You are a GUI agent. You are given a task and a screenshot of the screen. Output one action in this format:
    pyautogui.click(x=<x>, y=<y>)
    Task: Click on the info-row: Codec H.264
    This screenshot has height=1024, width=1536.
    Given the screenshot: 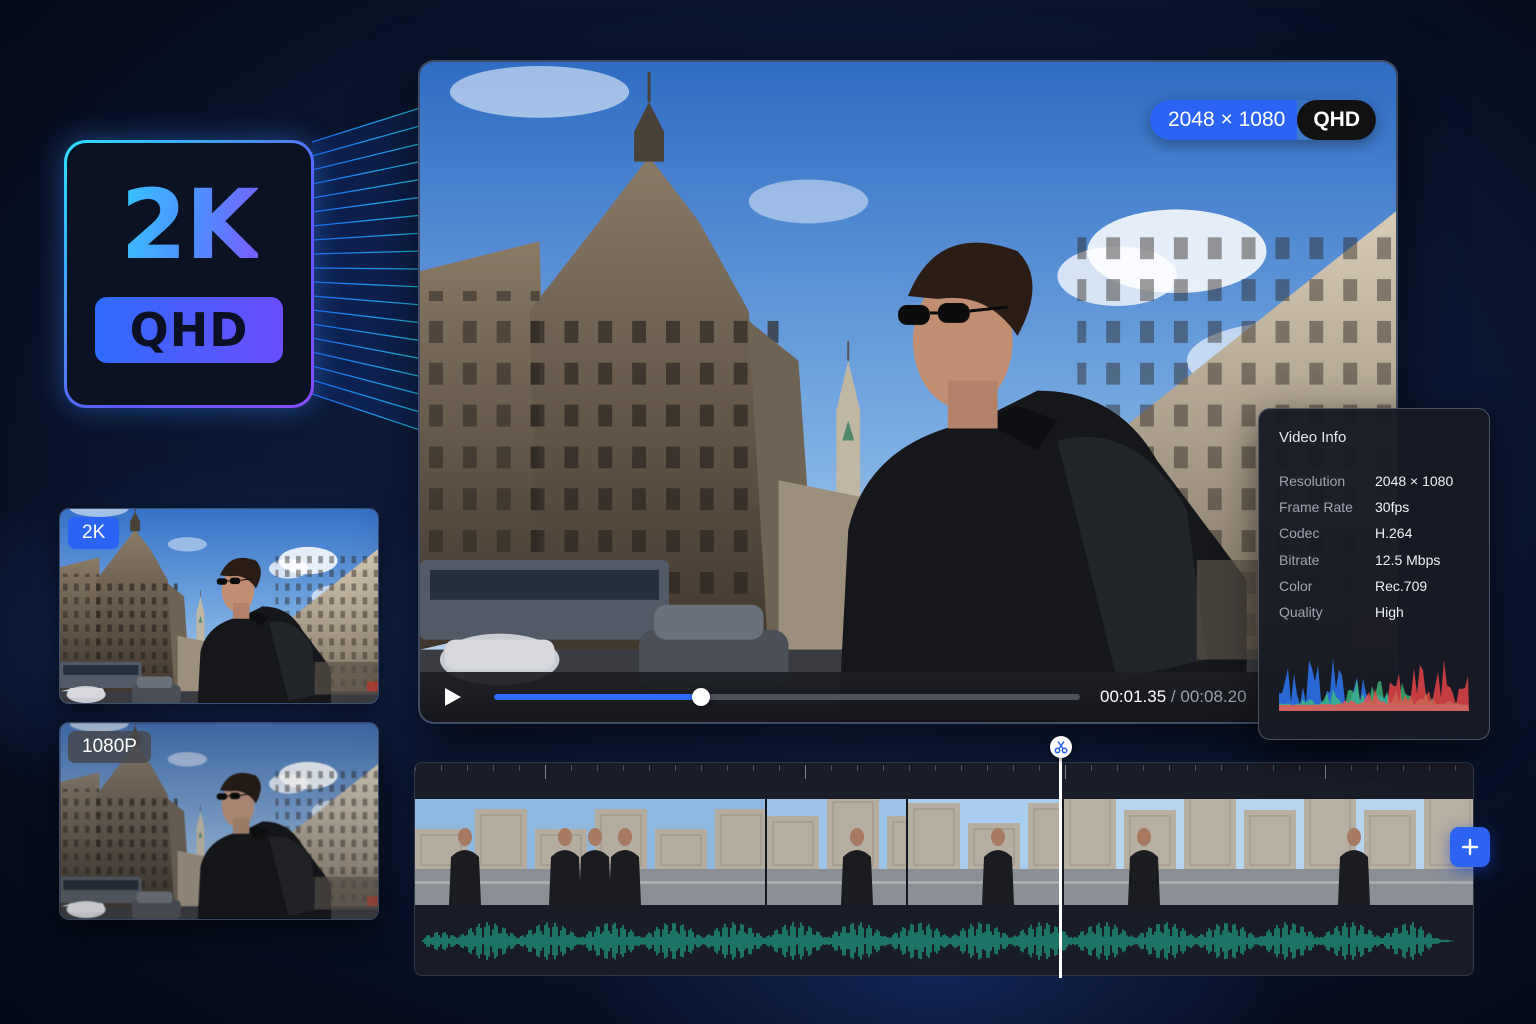 What is the action you would take?
    pyautogui.click(x=1374, y=533)
    